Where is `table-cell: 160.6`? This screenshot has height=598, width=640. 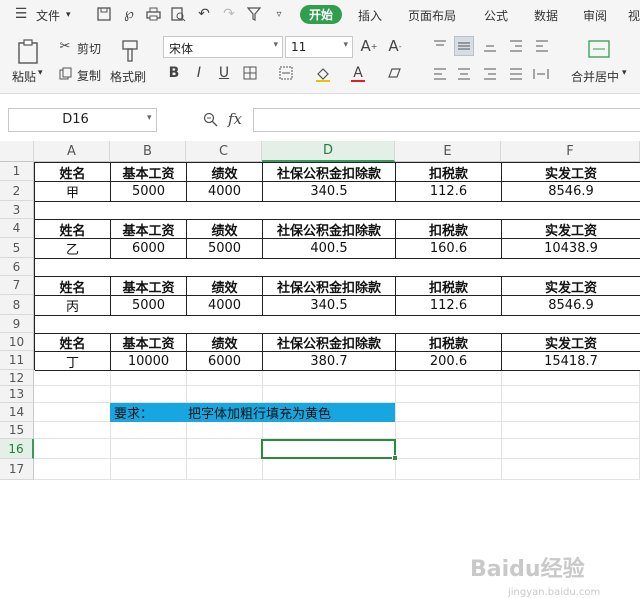 table-cell: 160.6 is located at coordinates (449, 249).